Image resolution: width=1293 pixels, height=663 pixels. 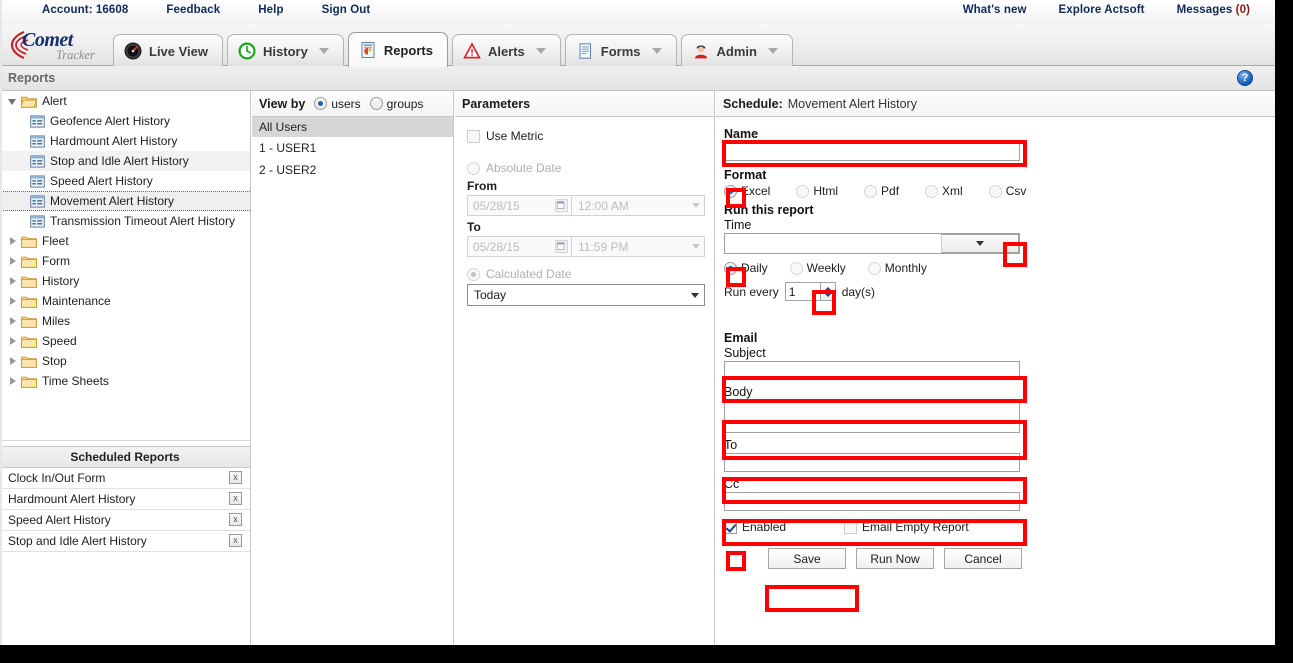 What do you see at coordinates (376, 103) in the screenshot?
I see `radio-groups` at bounding box center [376, 103].